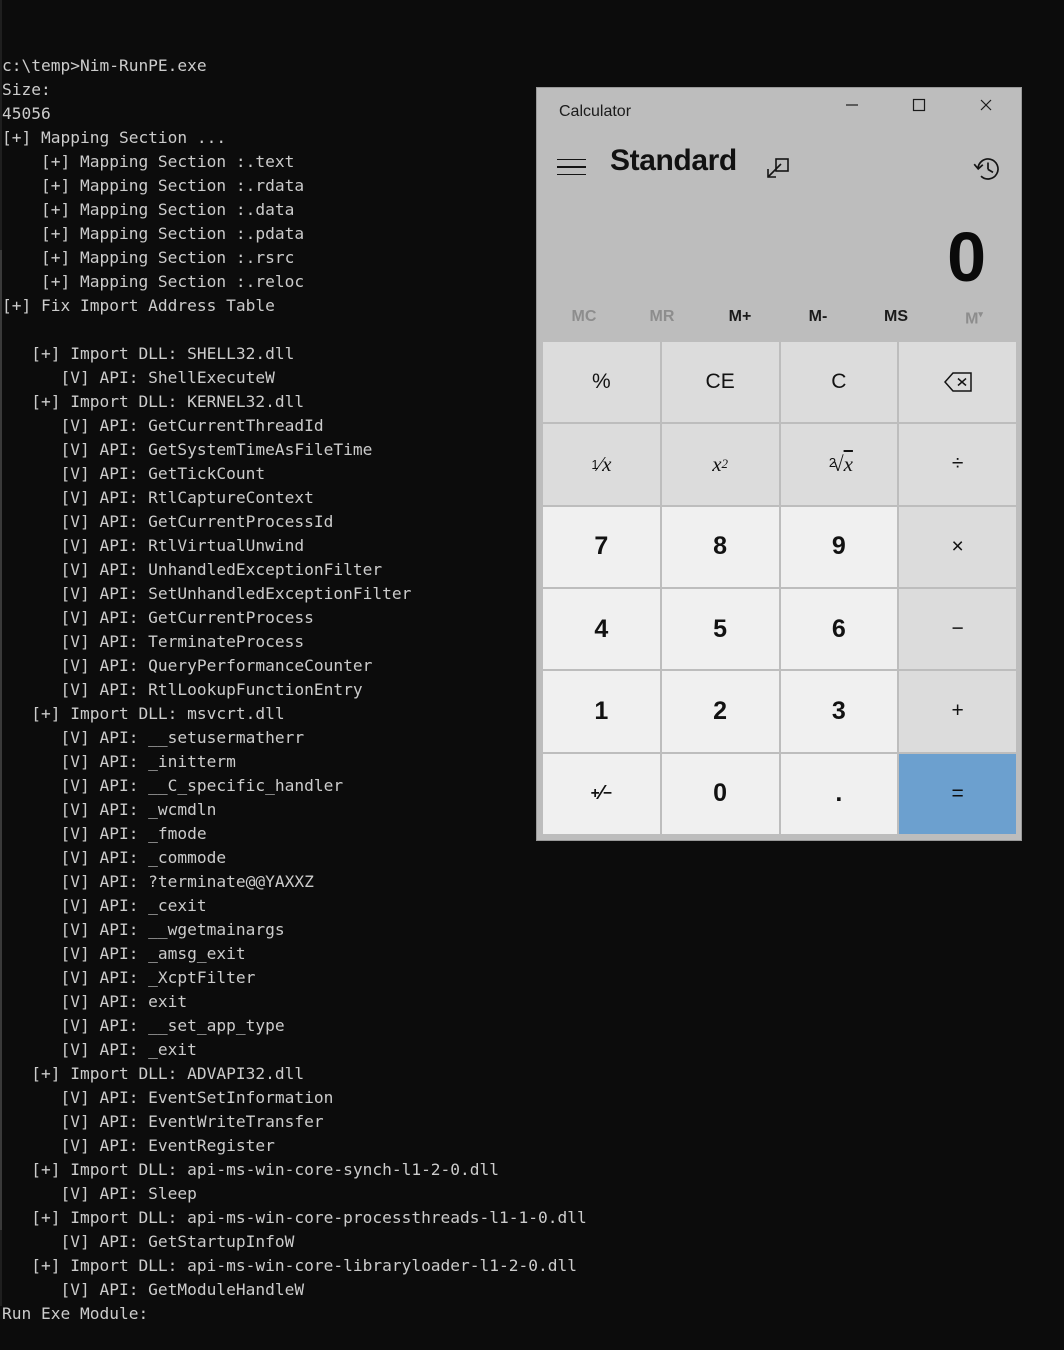 Image resolution: width=1064 pixels, height=1350 pixels. I want to click on memory-button-m: M-, so click(818, 317).